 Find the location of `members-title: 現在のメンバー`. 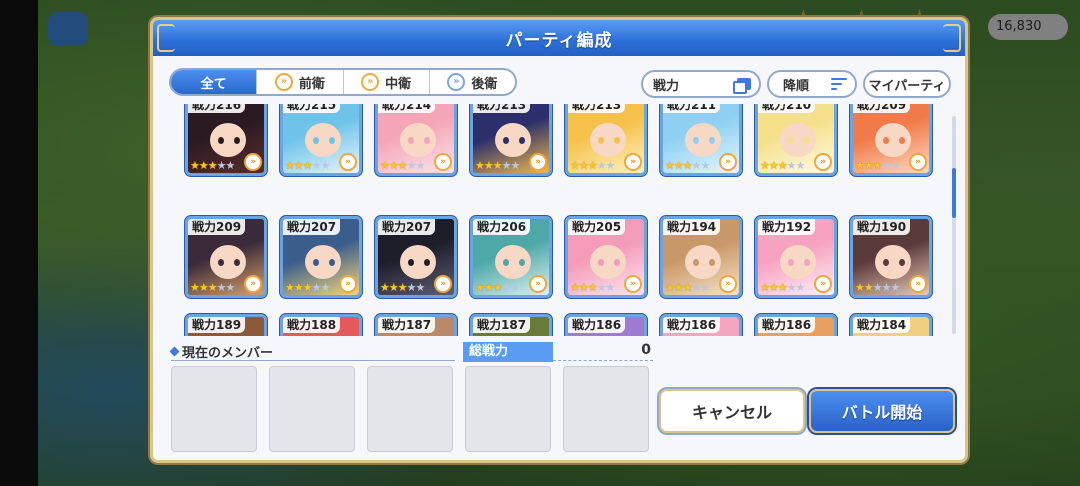

members-title: 現在のメンバー is located at coordinates (228, 353).